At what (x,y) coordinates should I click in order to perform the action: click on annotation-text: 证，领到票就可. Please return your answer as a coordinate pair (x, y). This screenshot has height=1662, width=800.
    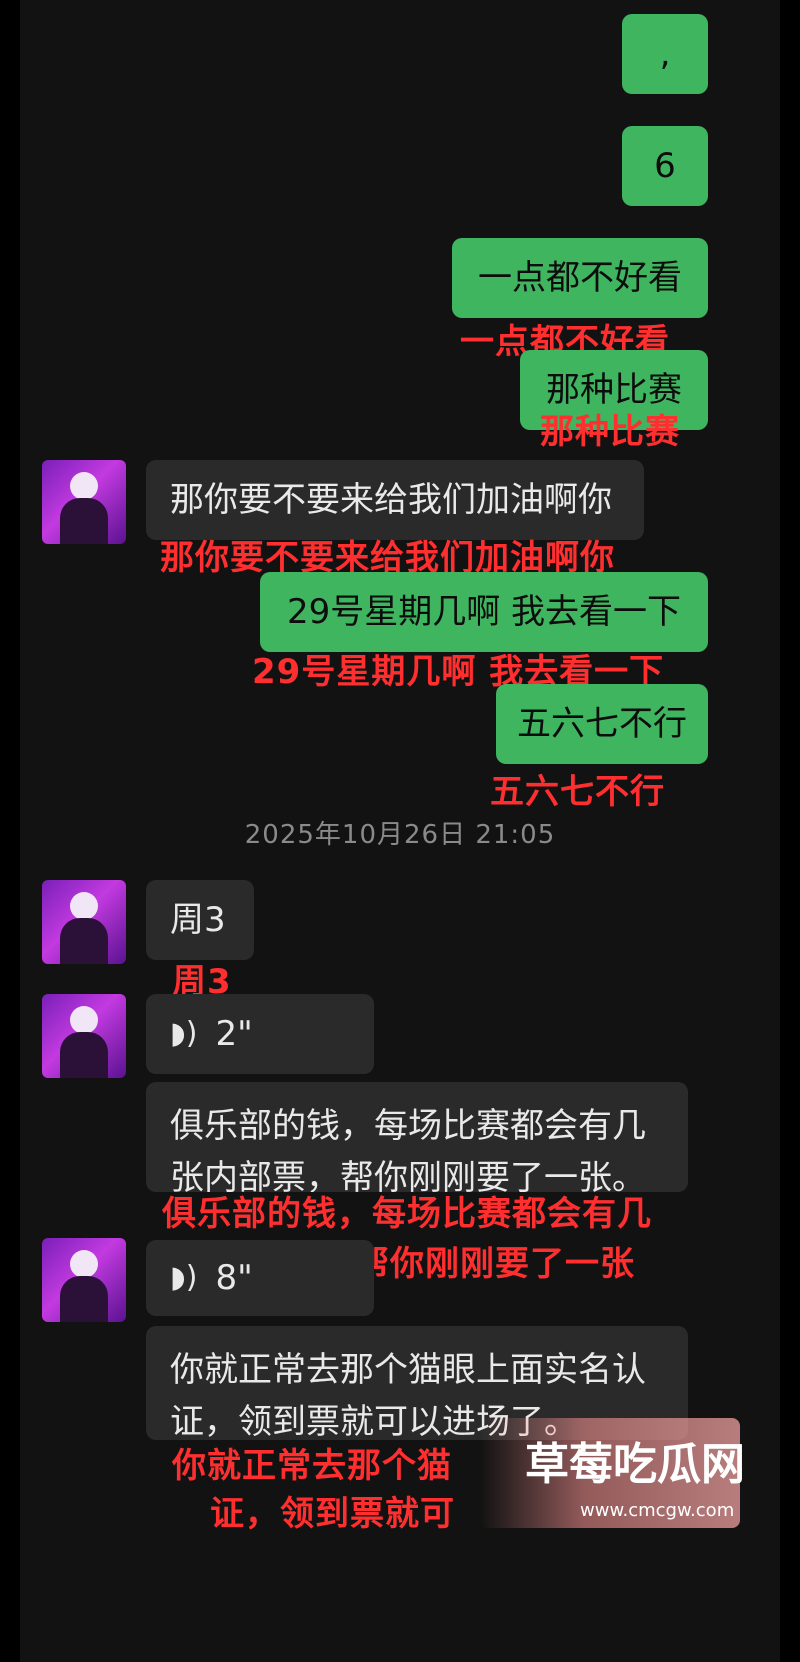
    Looking at the image, I should click on (332, 1514).